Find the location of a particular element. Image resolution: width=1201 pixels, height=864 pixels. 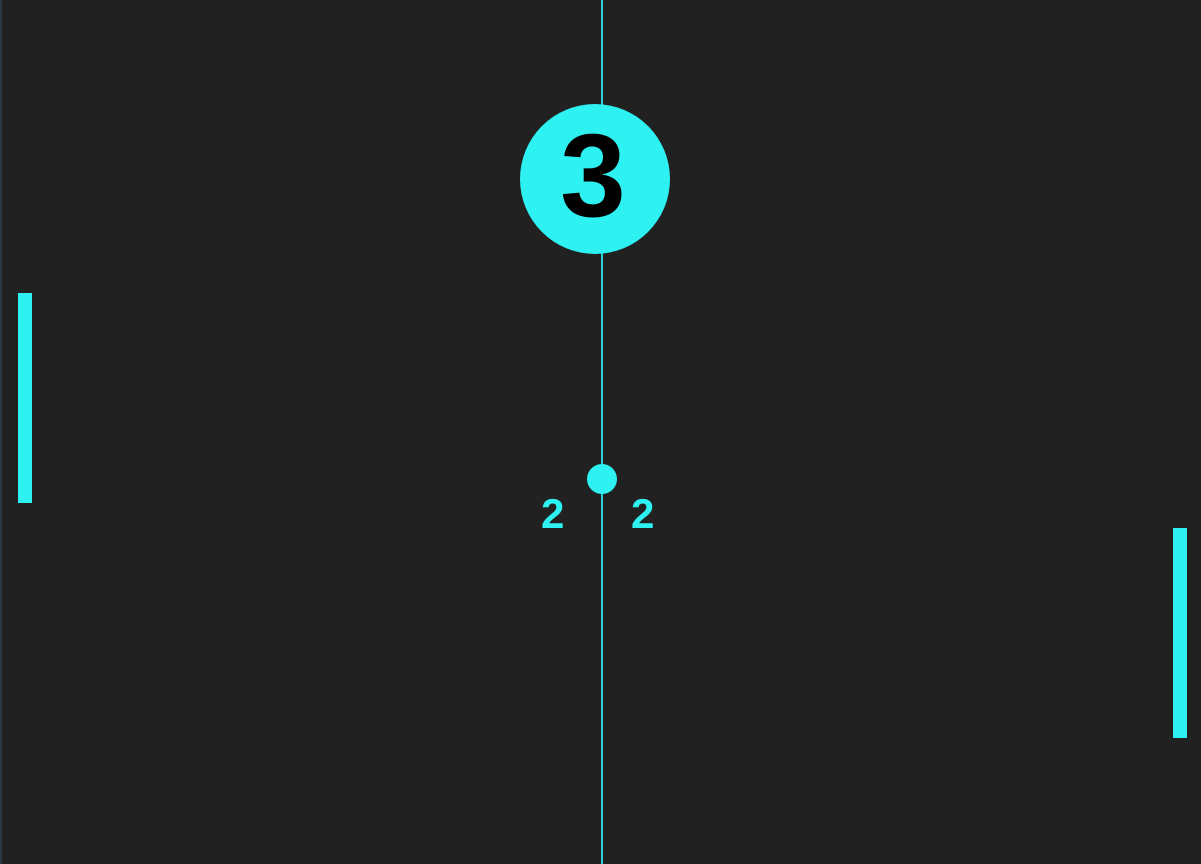

countdown-number: 3 is located at coordinates (593, 176).